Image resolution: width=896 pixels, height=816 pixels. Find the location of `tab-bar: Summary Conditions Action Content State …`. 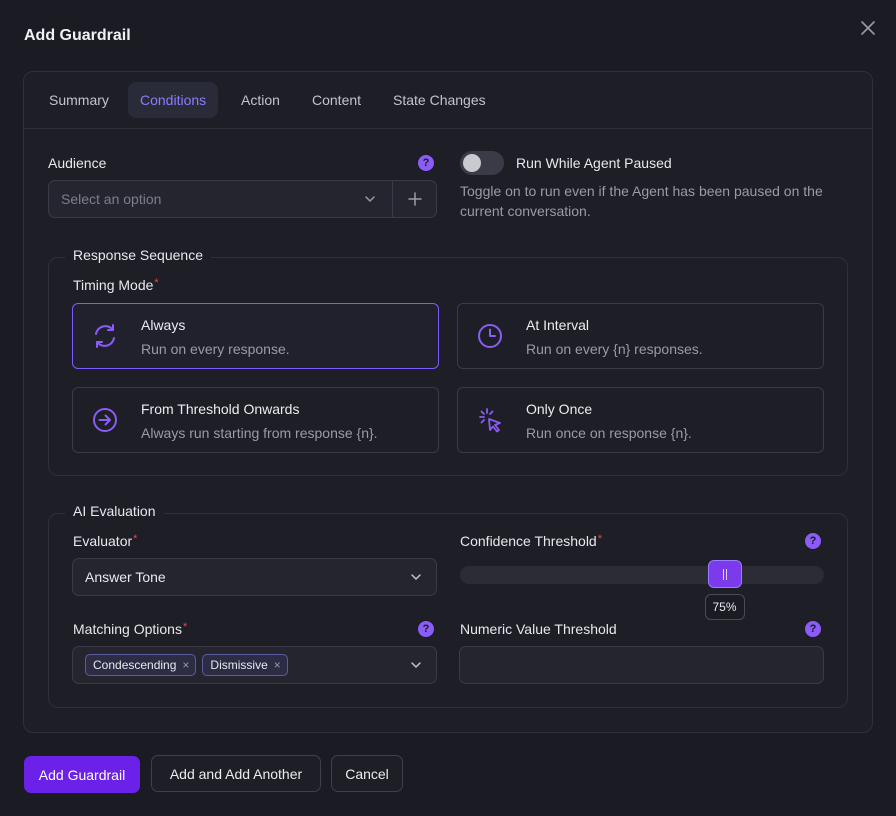

tab-bar: Summary Conditions Action Content State … is located at coordinates (448, 100).